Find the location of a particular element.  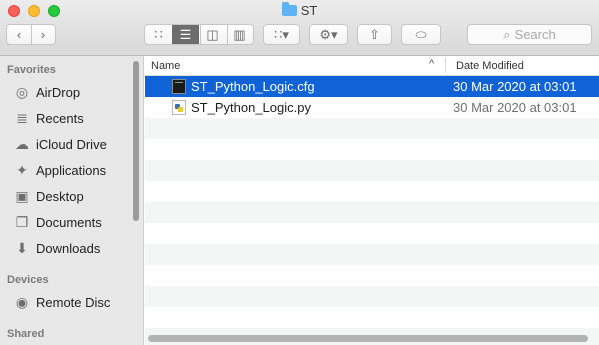

sidebar-item-downloads: ⬇ Downloads is located at coordinates (57, 248).